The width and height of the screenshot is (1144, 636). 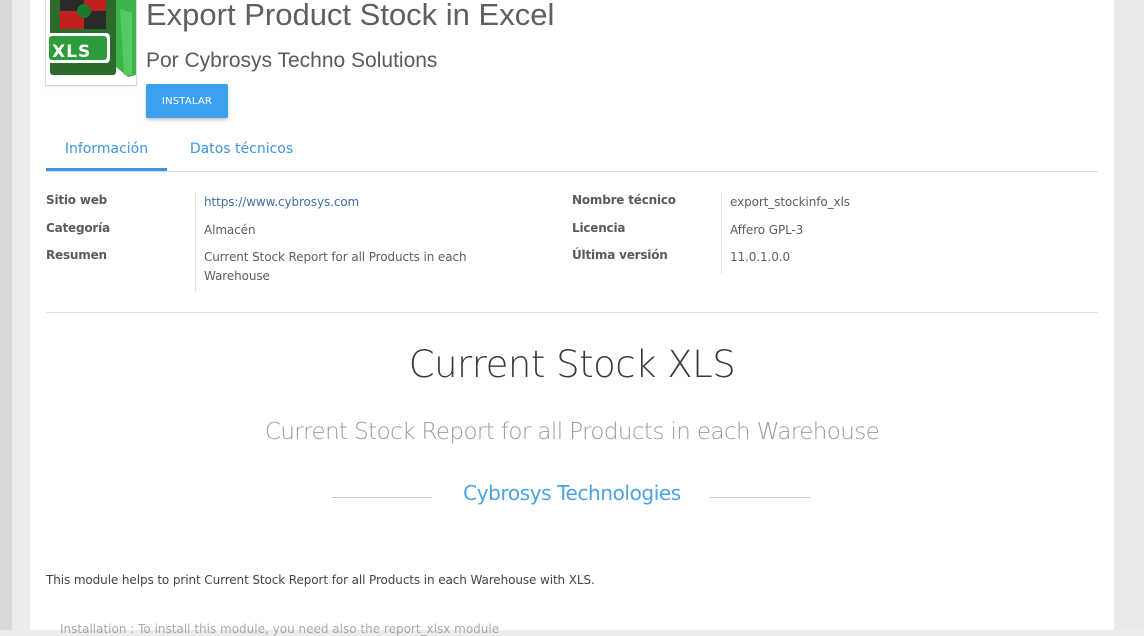 What do you see at coordinates (241, 148) in the screenshot?
I see `tab-technical-data: Datos técnicos` at bounding box center [241, 148].